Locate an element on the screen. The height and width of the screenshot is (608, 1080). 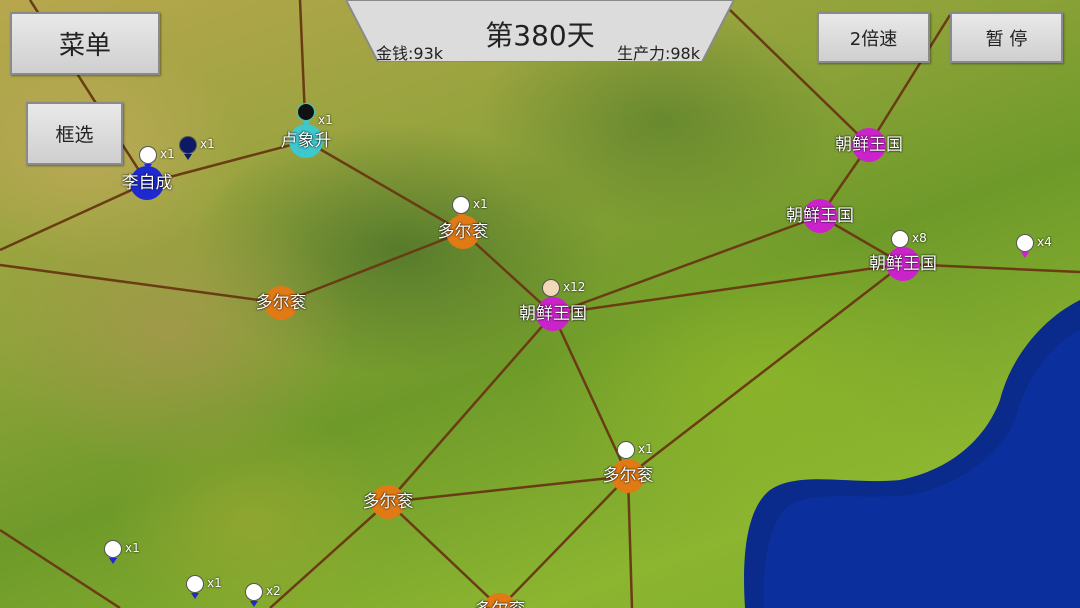
speed-button-label: 2倍速 is located at coordinates (873, 39).